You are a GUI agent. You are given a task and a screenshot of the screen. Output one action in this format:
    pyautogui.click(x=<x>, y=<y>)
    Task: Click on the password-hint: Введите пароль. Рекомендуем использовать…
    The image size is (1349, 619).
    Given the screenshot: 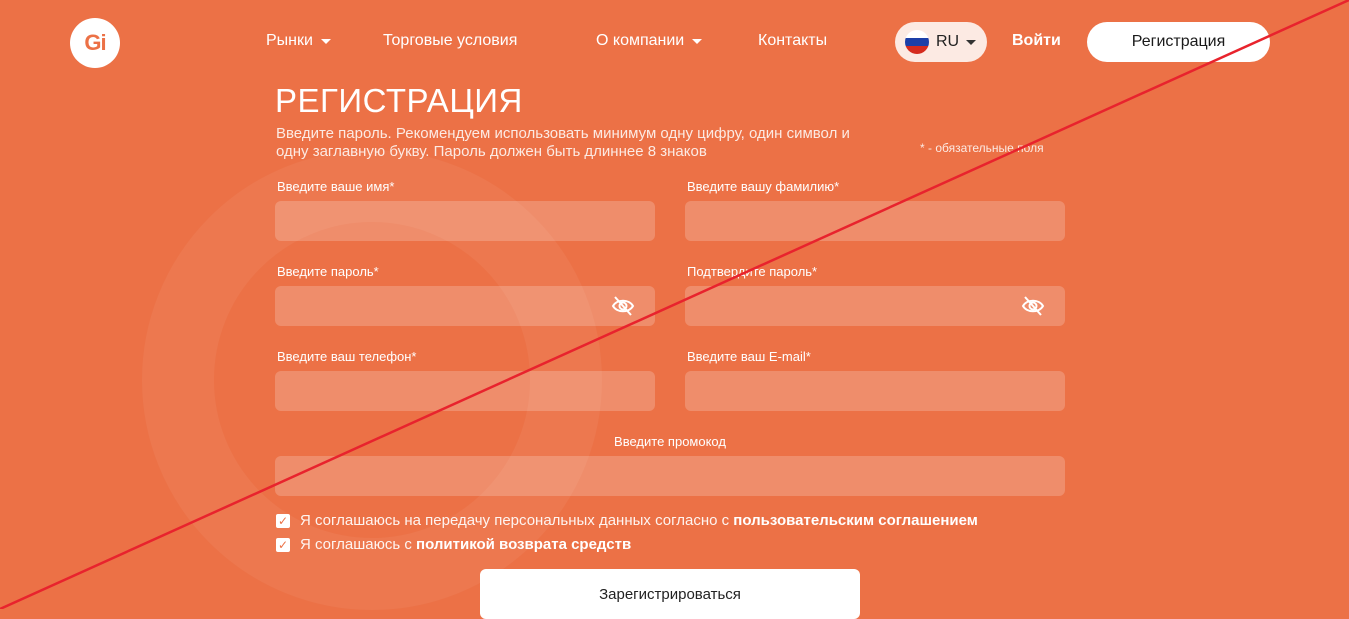 What is the action you would take?
    pyautogui.click(x=563, y=142)
    